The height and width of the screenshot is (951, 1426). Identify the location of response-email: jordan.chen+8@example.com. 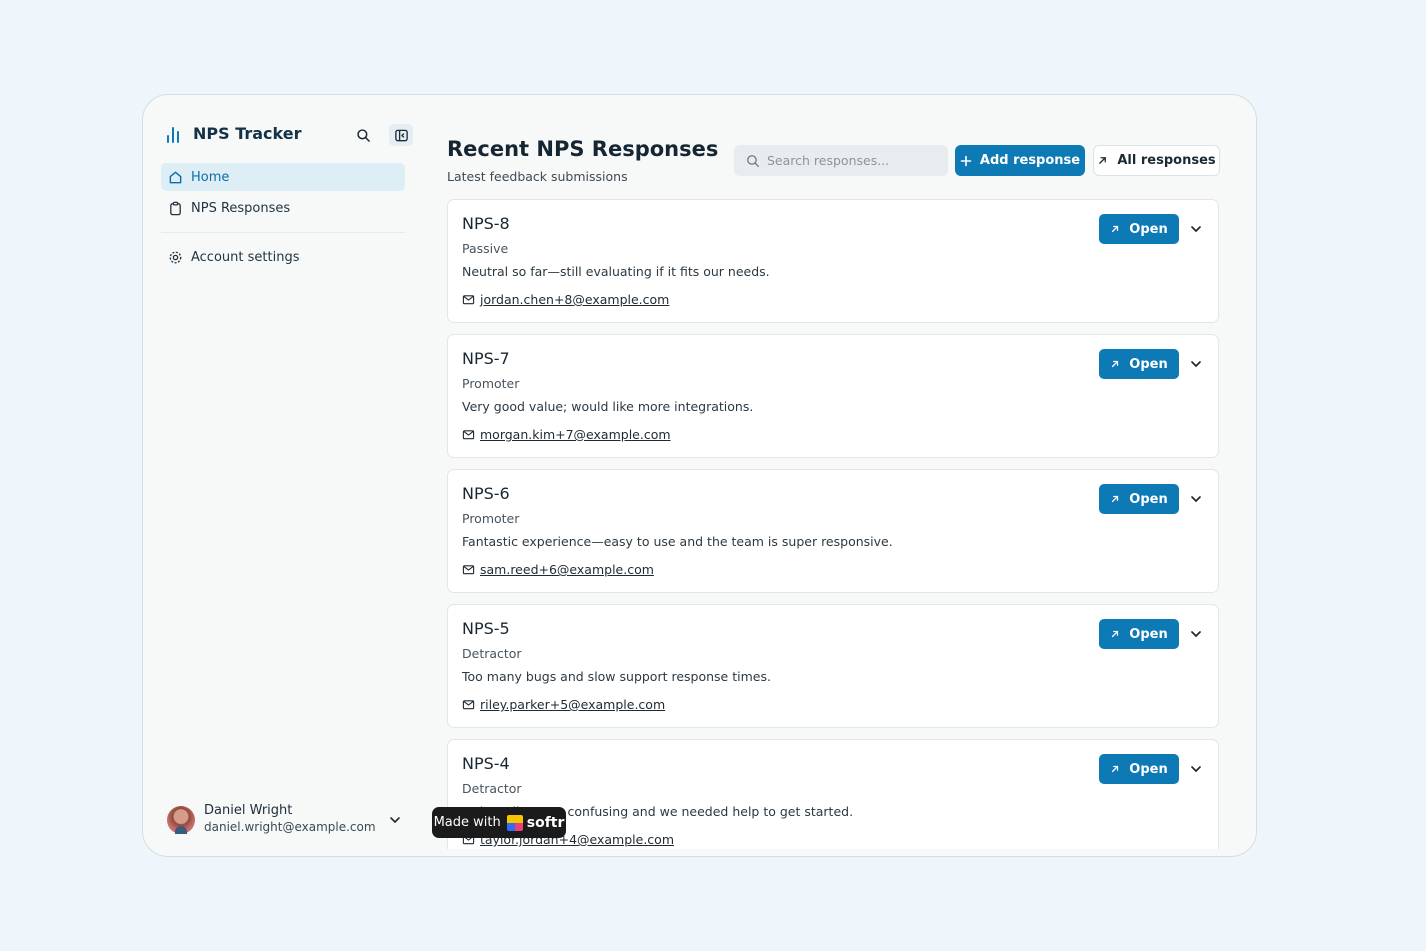
(575, 299).